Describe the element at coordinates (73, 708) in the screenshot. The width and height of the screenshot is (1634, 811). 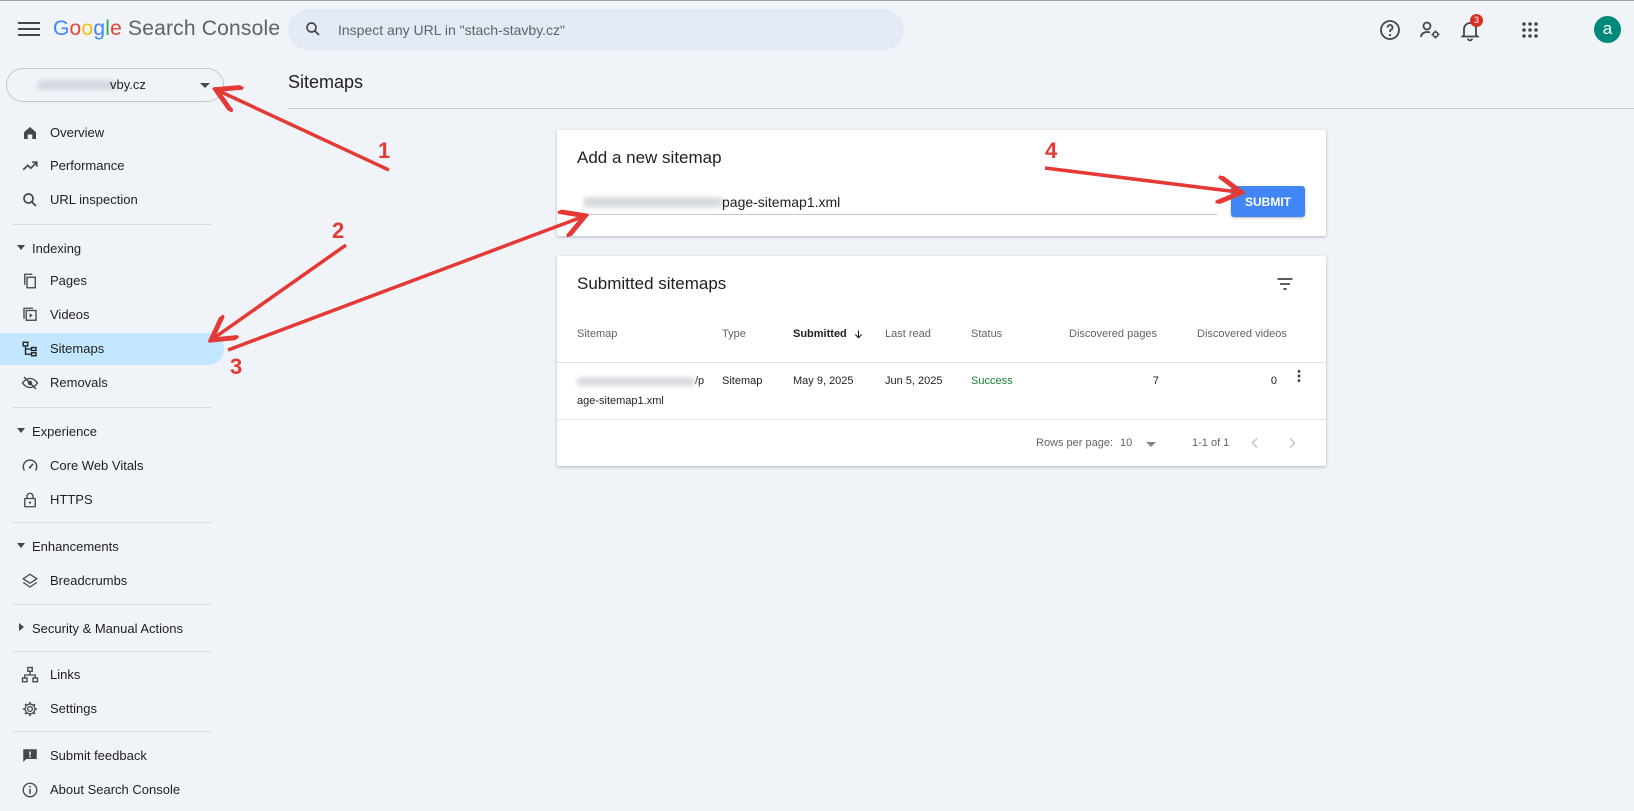
I see `sidebar-item-label: Settings` at that location.